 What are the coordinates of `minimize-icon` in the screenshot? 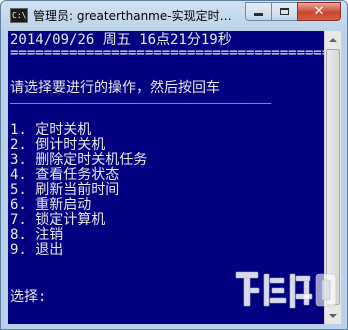 It's located at (258, 14).